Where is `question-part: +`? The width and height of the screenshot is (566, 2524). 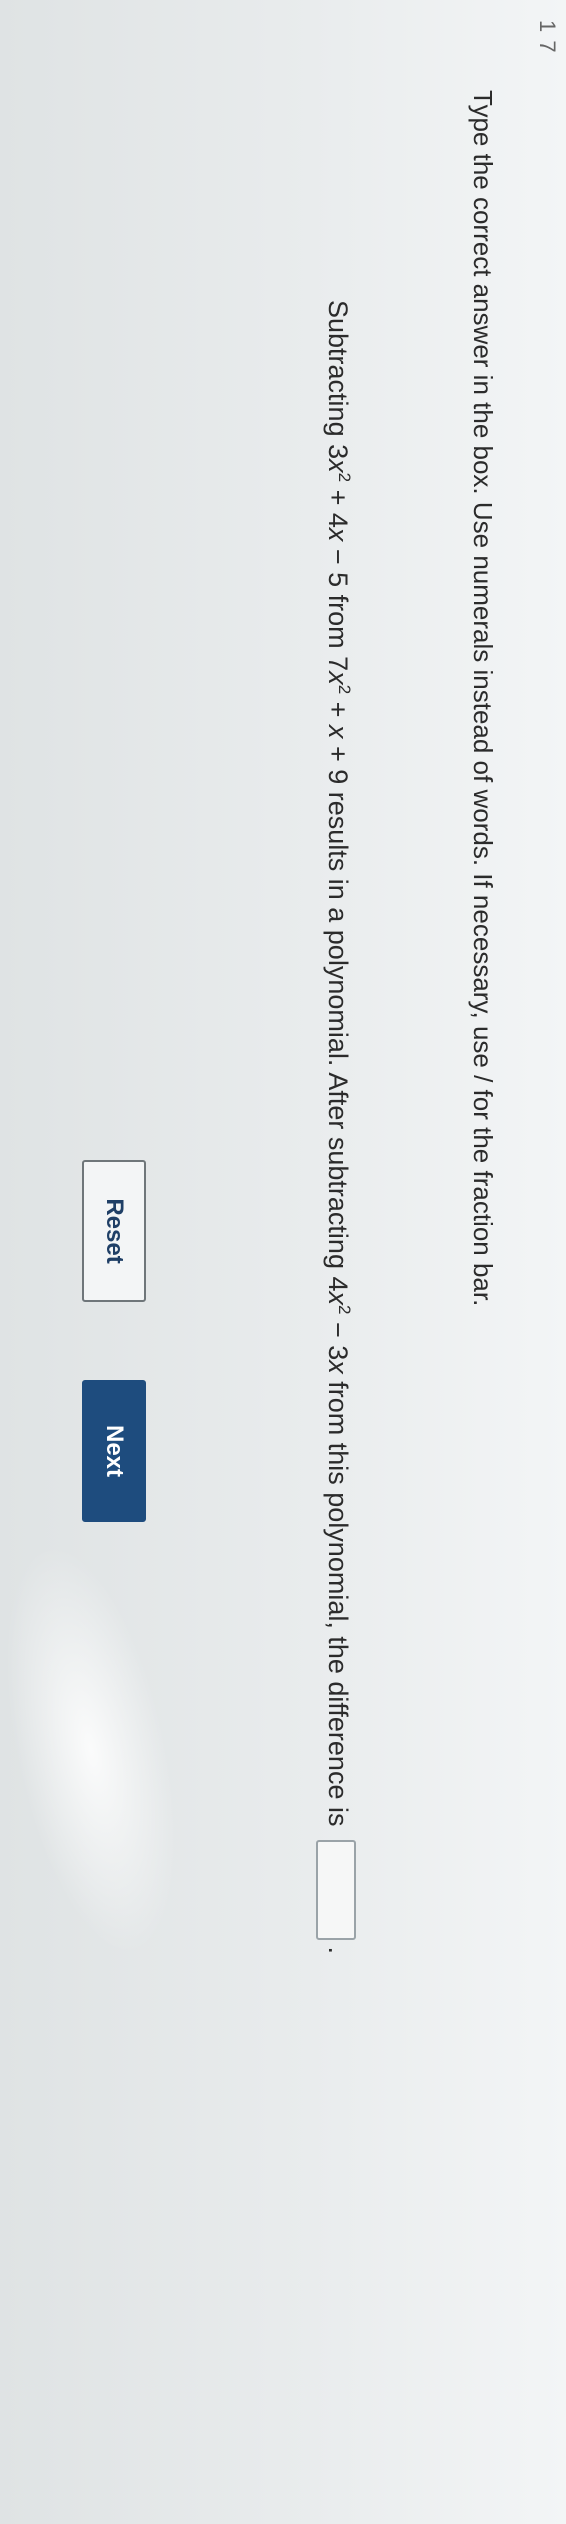
question-part: + is located at coordinates (337, 709).